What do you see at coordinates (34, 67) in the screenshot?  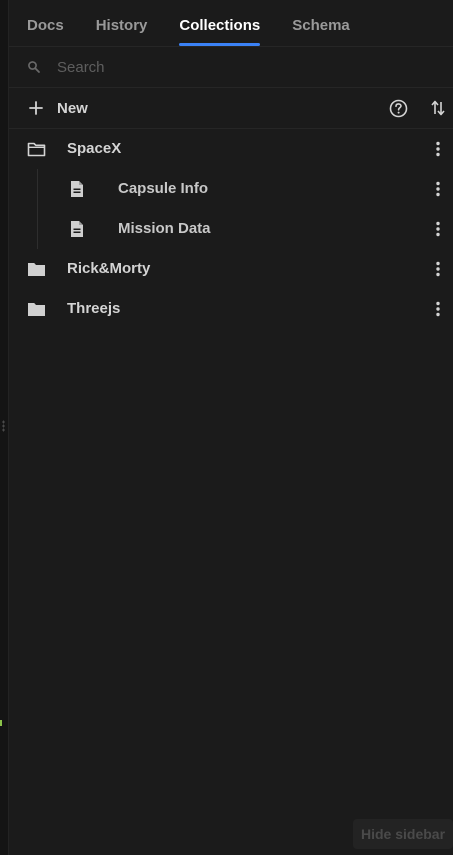 I see `search-icon` at bounding box center [34, 67].